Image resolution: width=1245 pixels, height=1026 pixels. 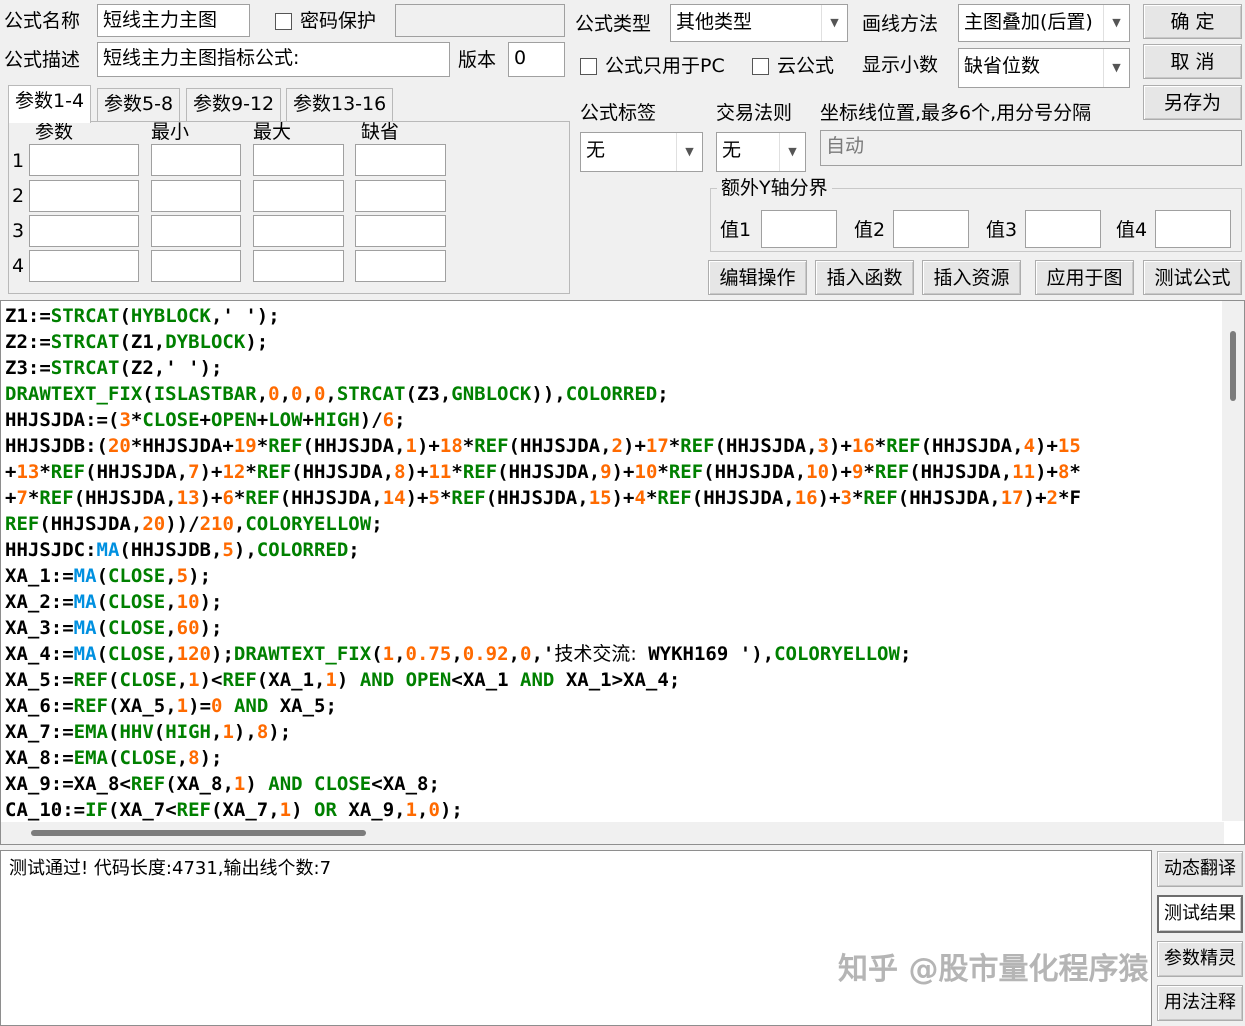 What do you see at coordinates (612, 833) in the screenshot?
I see `horizontal-scrollbar` at bounding box center [612, 833].